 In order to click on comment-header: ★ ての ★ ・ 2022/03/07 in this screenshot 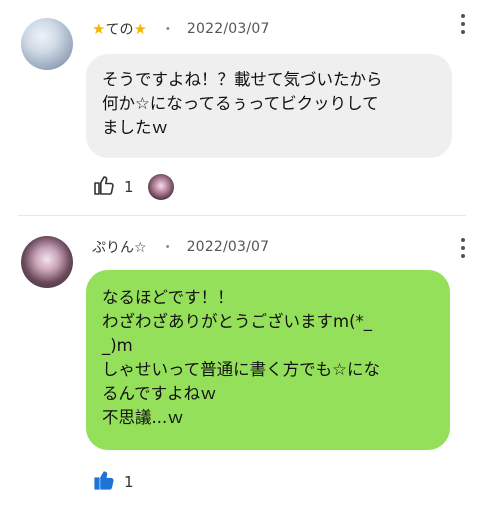, I will do `click(181, 29)`.